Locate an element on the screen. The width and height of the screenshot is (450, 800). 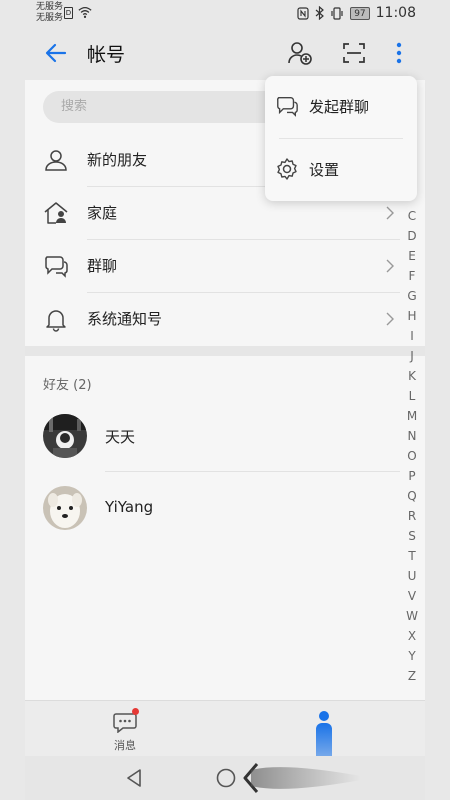
bluetooth-icon is located at coordinates (320, 13).